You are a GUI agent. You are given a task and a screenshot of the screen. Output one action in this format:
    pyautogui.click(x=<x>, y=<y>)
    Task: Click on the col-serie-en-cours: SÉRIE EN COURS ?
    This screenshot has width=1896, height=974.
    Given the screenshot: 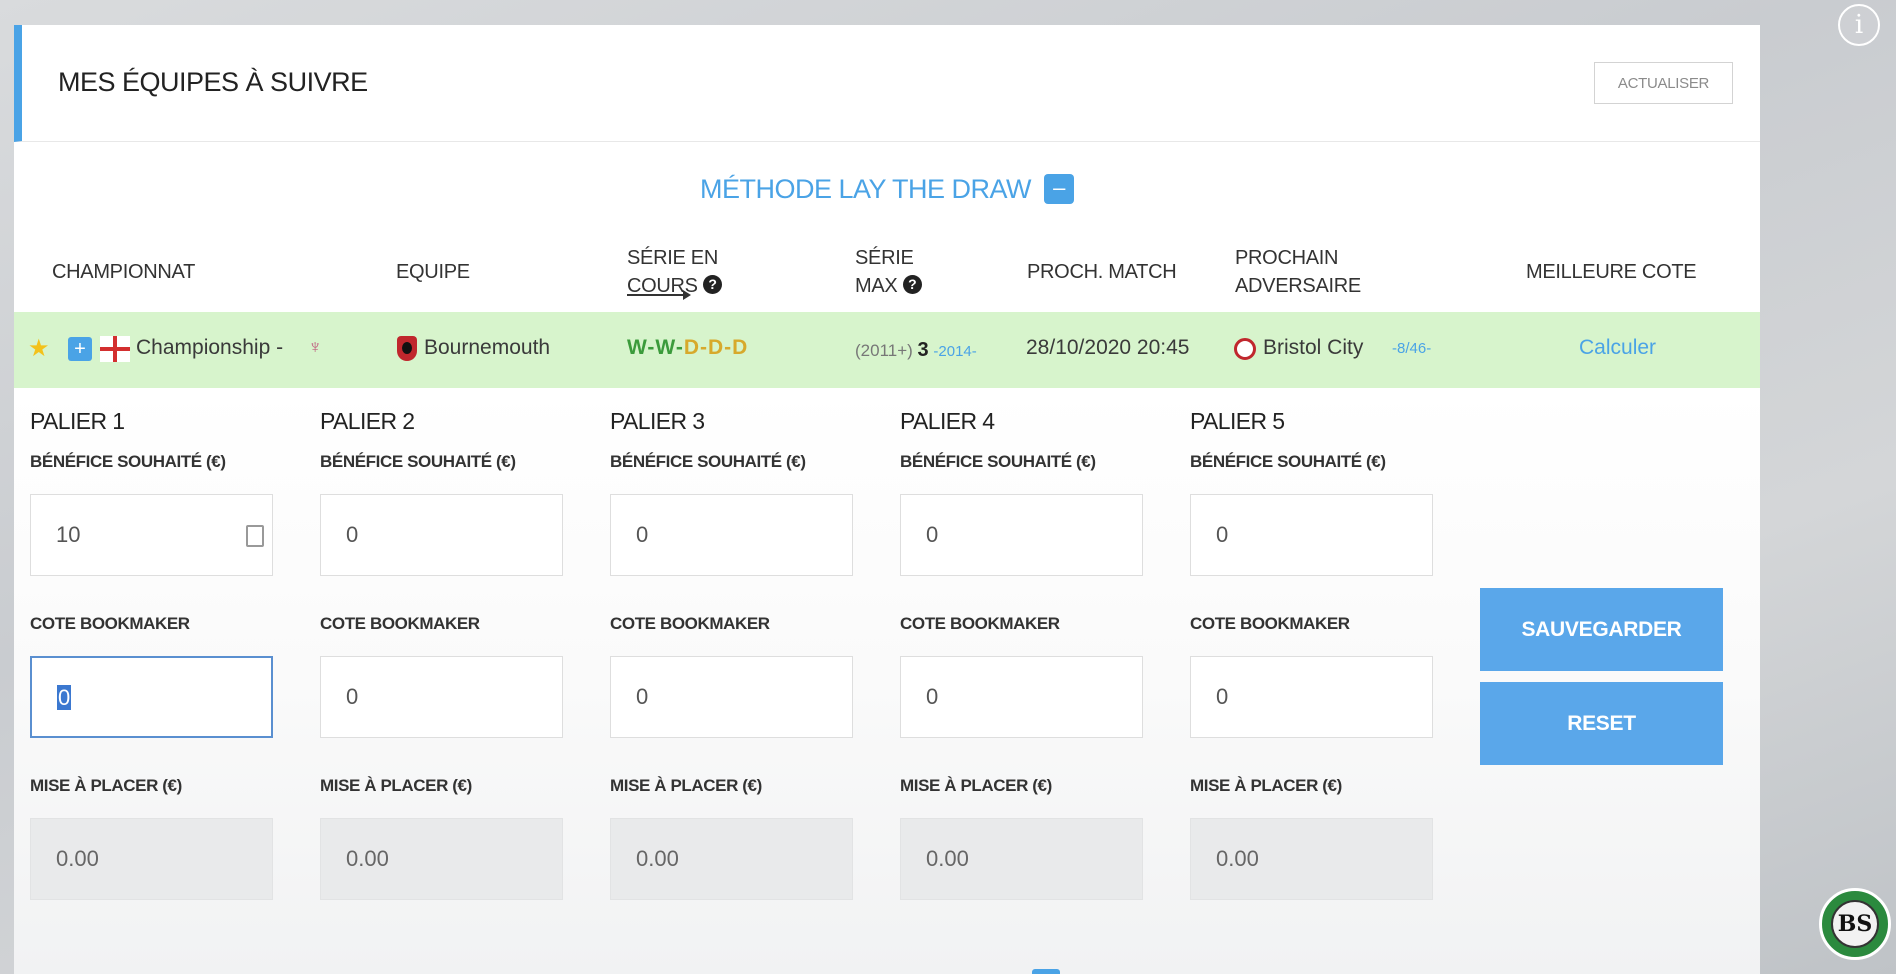 What is the action you would take?
    pyautogui.click(x=674, y=272)
    